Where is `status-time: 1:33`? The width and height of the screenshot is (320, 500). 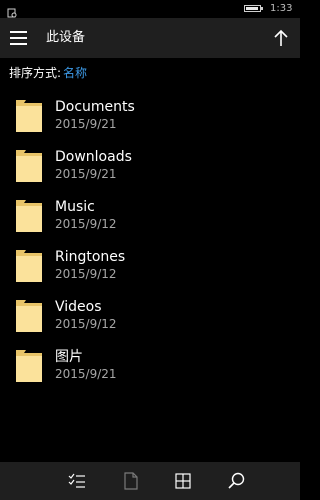
status-time: 1:33 is located at coordinates (281, 8).